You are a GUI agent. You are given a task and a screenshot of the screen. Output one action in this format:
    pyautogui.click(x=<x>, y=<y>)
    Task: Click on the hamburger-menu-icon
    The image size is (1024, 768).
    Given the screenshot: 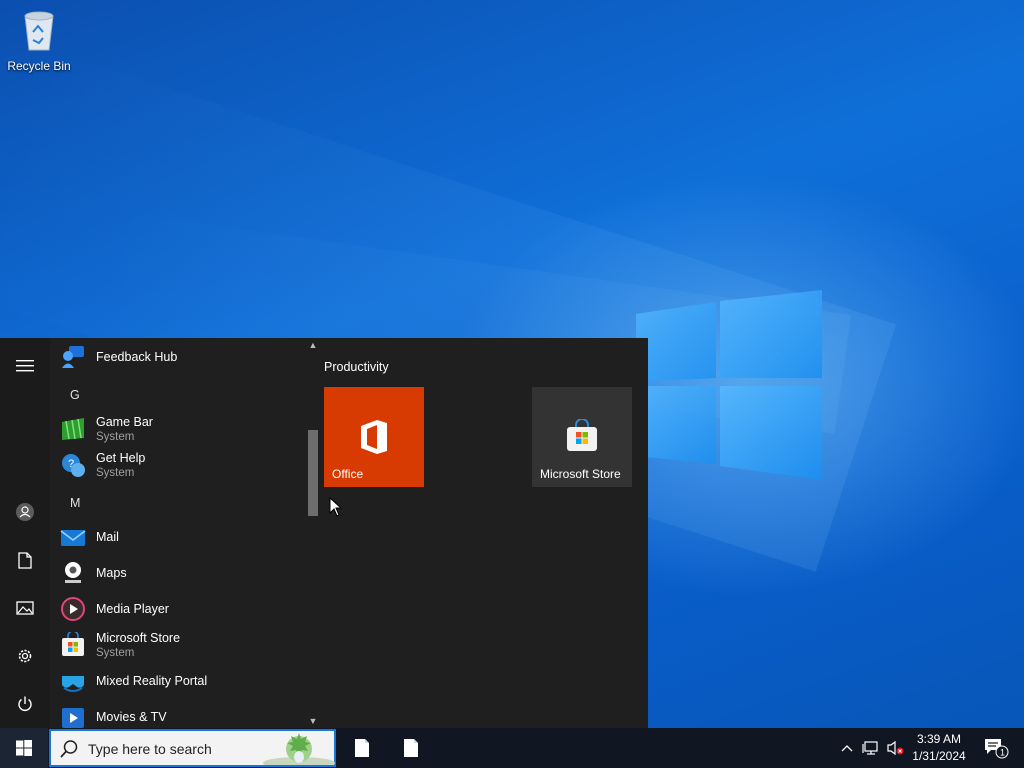 What is the action you would take?
    pyautogui.click(x=25, y=366)
    